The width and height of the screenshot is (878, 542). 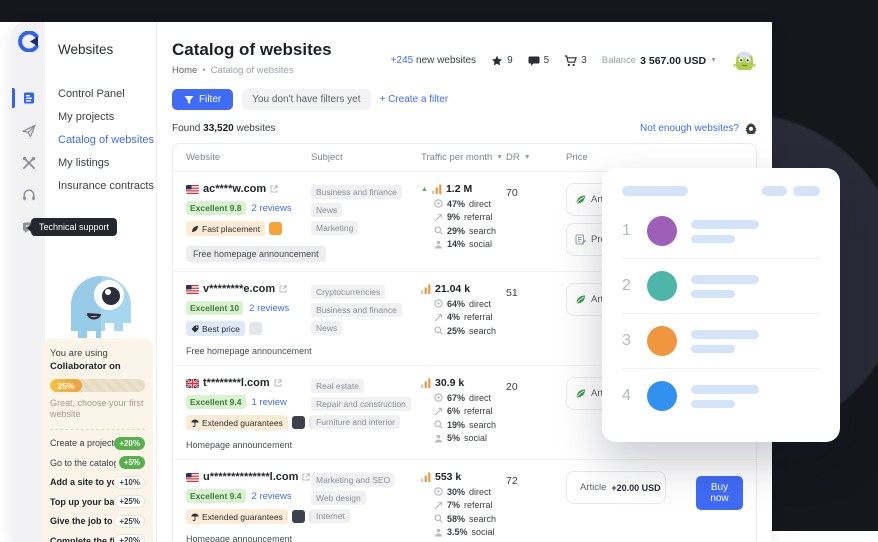 I want to click on bar-chart-icon, so click(x=437, y=189).